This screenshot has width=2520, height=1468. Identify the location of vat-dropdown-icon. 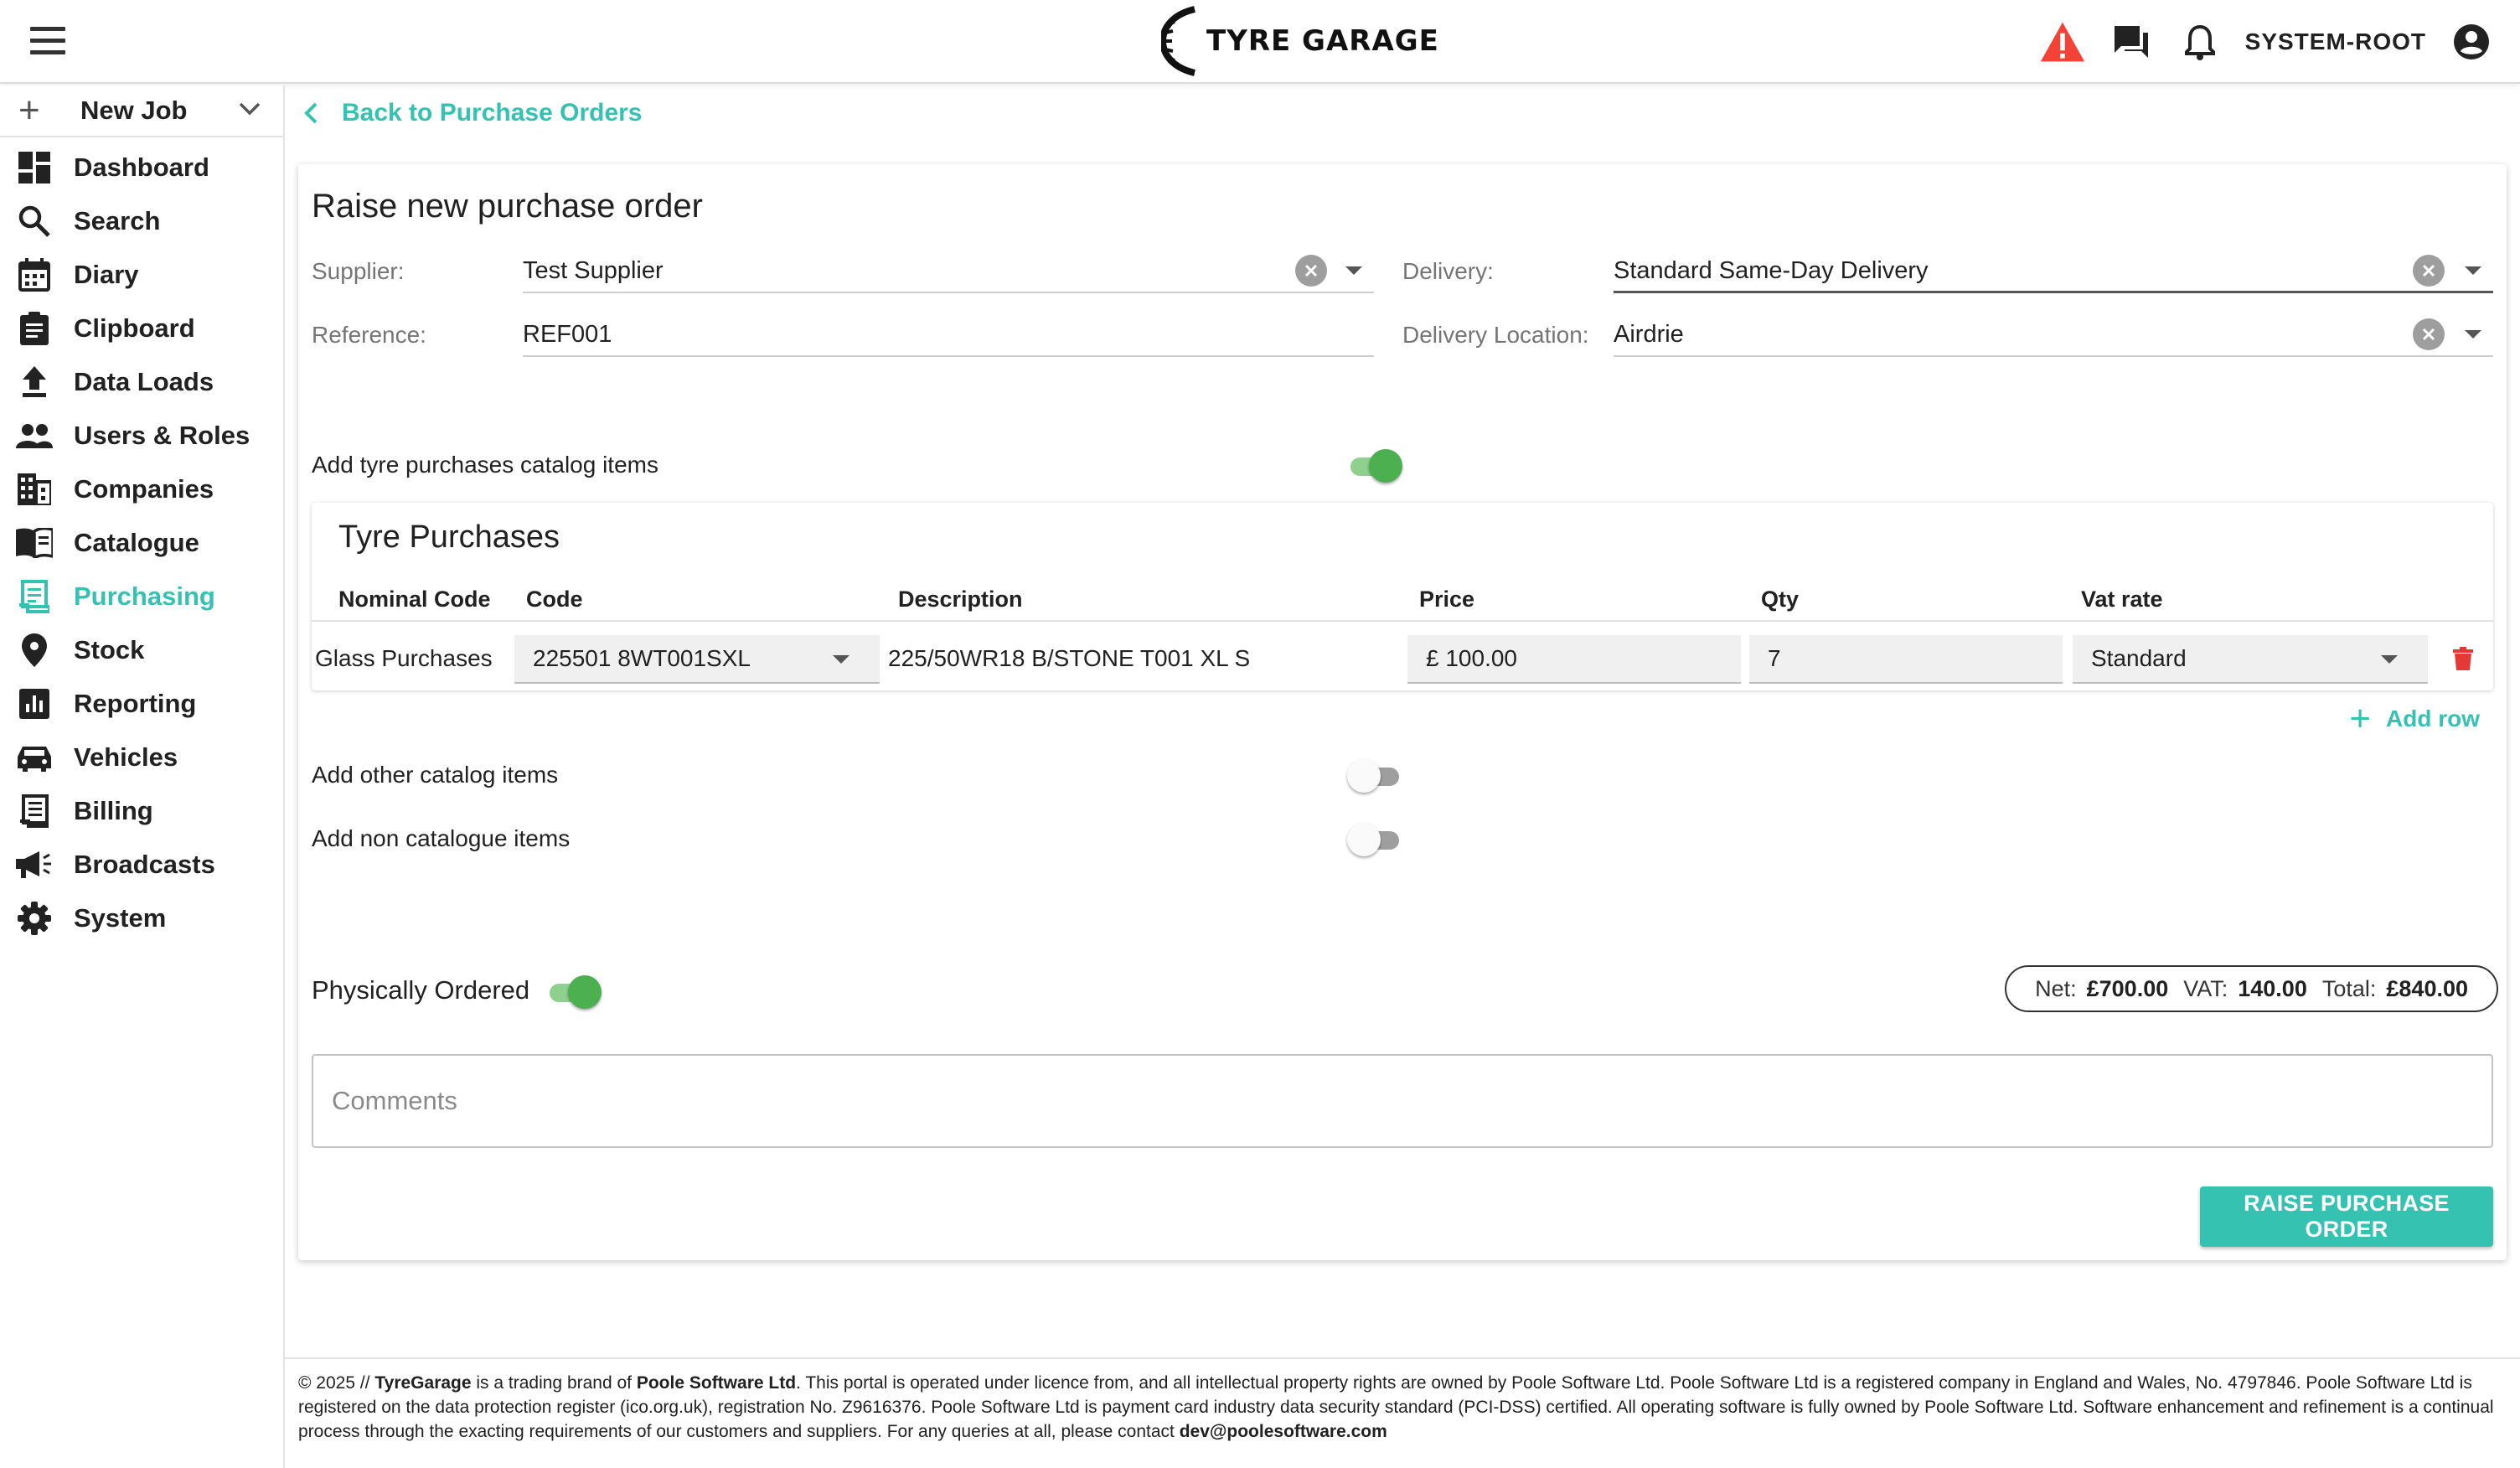
(2389, 659).